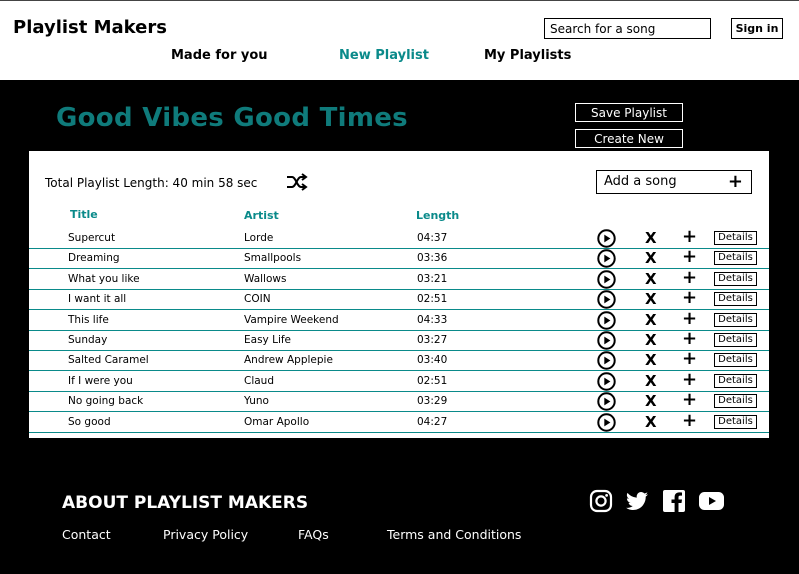 Image resolution: width=799 pixels, height=574 pixels. I want to click on song-length: 03:40, so click(432, 360).